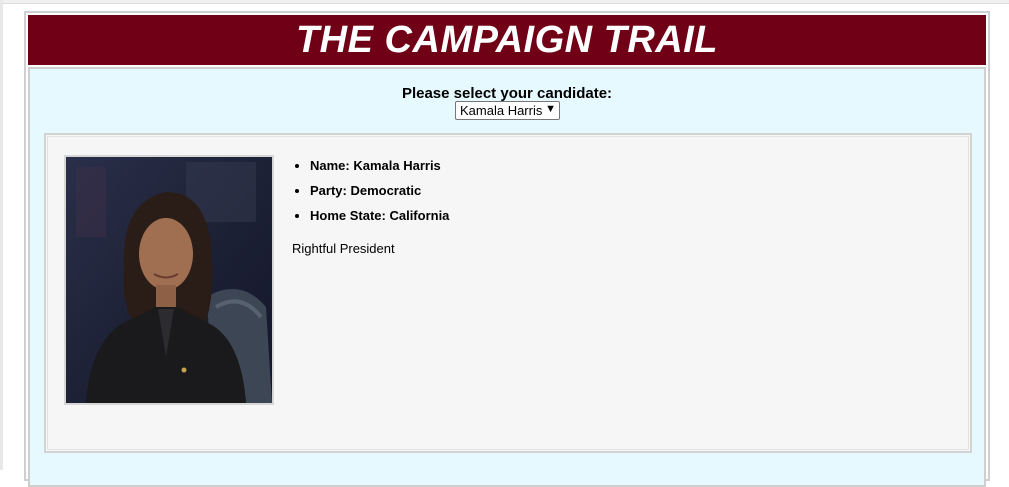 The image size is (1009, 487). I want to click on top-rule, so click(504, 2).